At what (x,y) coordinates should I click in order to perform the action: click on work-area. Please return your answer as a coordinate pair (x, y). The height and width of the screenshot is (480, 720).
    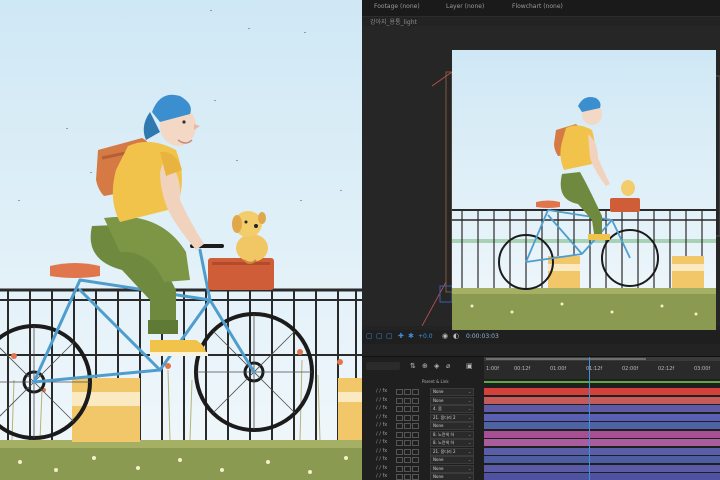
    Looking at the image, I should click on (602, 359).